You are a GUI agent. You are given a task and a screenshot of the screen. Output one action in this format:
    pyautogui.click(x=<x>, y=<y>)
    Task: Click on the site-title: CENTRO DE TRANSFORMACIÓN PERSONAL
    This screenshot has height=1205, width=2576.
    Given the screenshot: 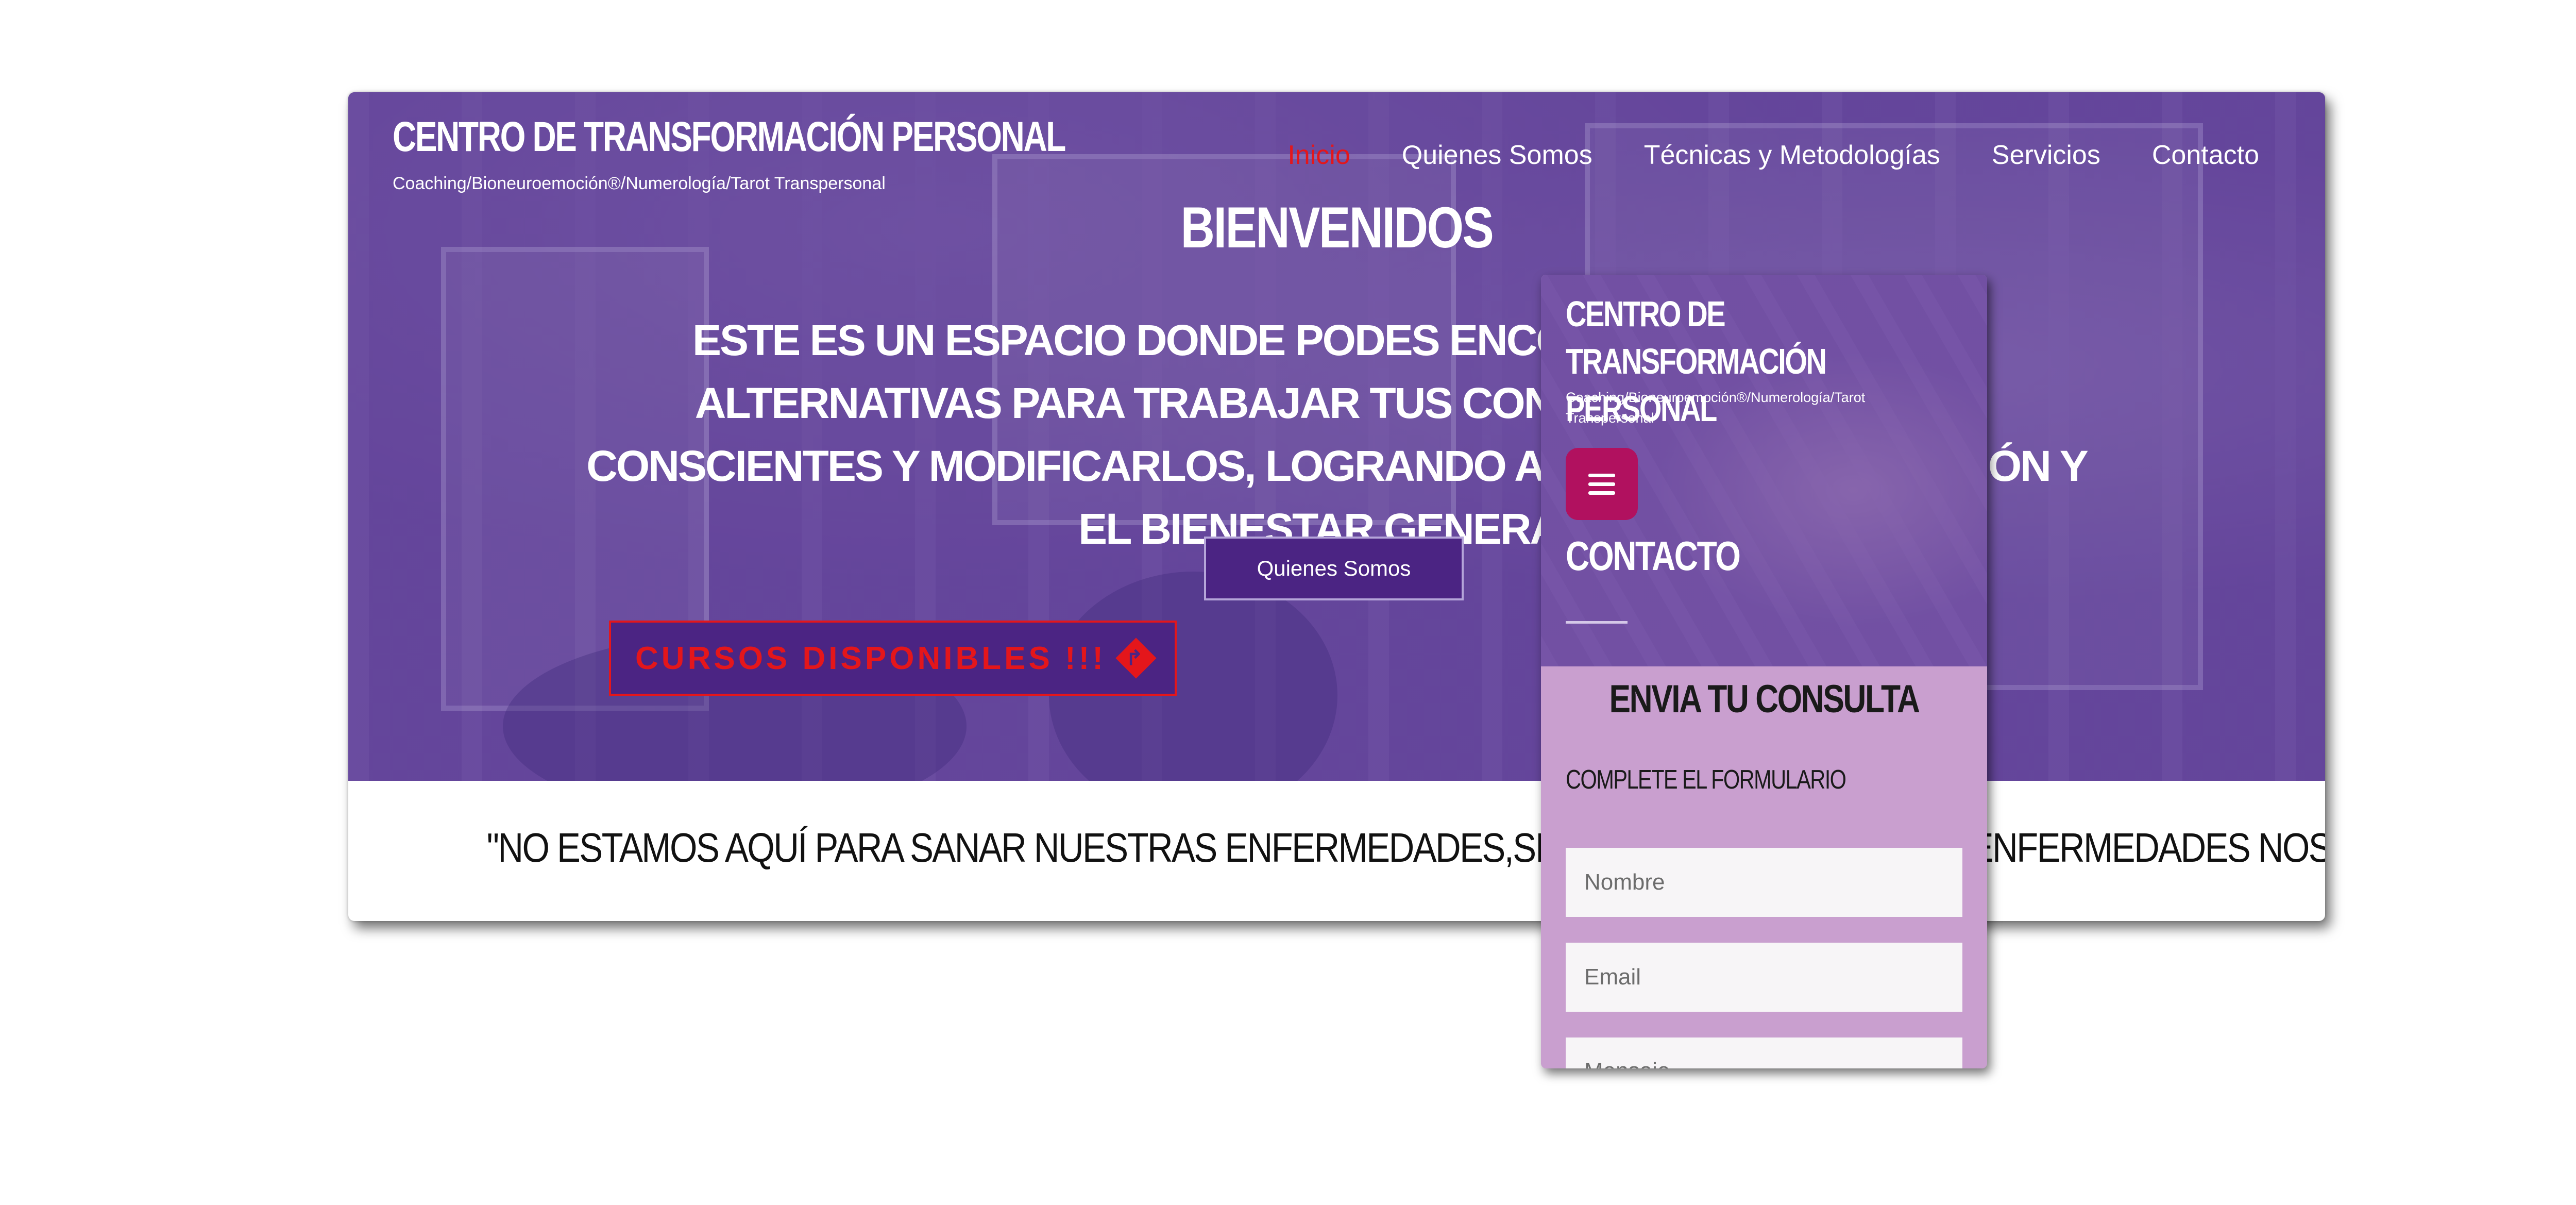 What is the action you would take?
    pyautogui.click(x=729, y=137)
    